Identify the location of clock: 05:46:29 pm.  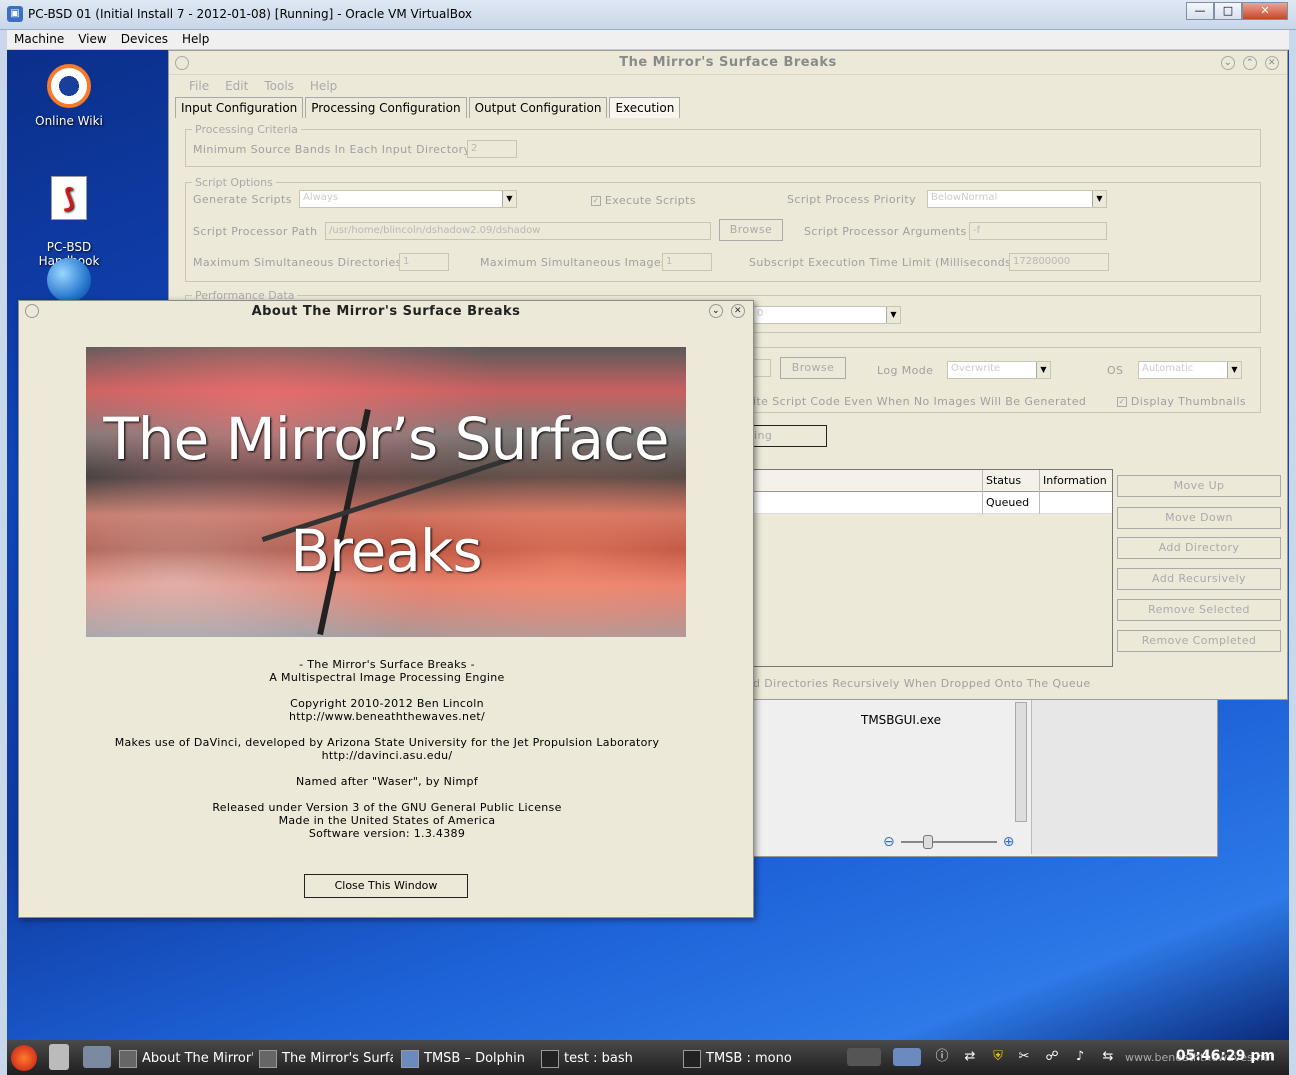
(1225, 1056).